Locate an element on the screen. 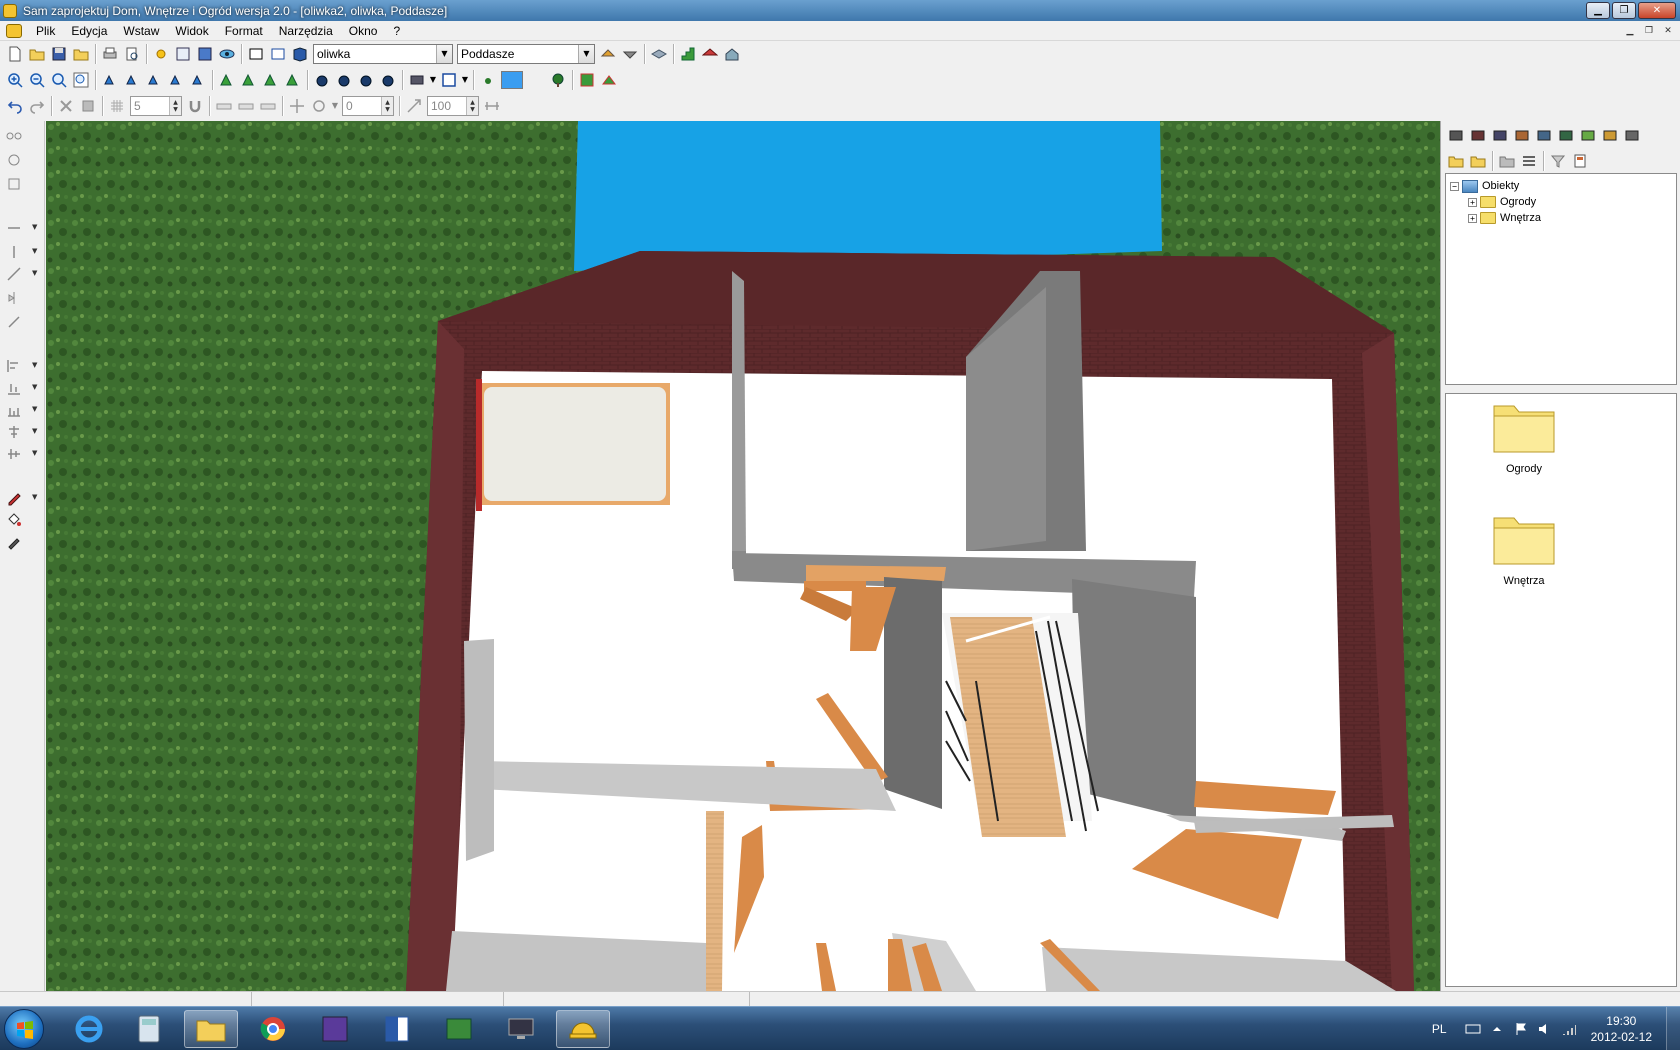 This screenshot has height=1050, width=1680. taskbar-monitor-app-button is located at coordinates (521, 1029).